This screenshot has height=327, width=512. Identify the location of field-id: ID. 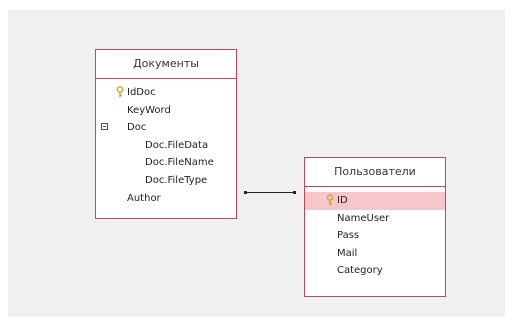
(375, 201).